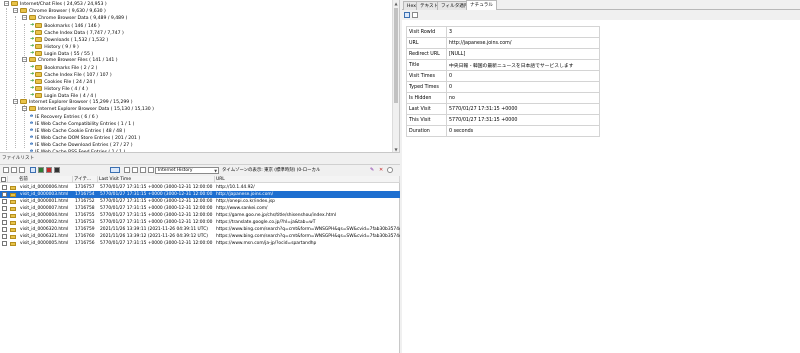 Image resolution: width=800 pixels, height=353 pixels. Describe the element at coordinates (396, 55) in the screenshot. I see `scroll-thumb` at that location.